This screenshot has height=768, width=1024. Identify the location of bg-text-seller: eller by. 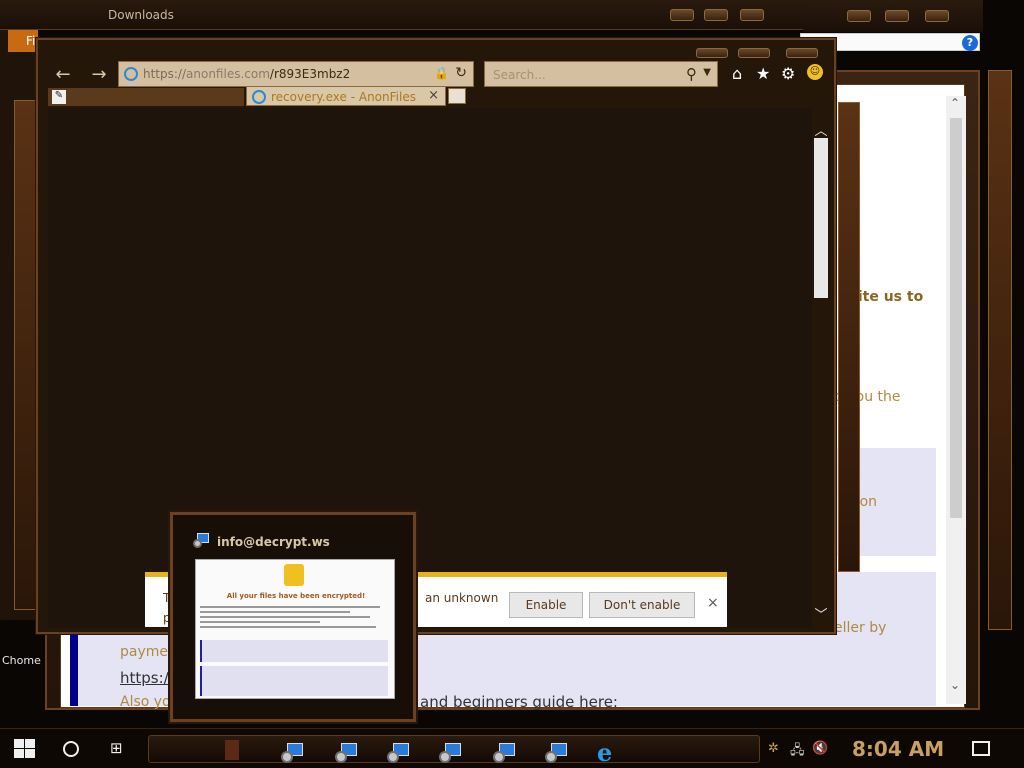
(860, 628).